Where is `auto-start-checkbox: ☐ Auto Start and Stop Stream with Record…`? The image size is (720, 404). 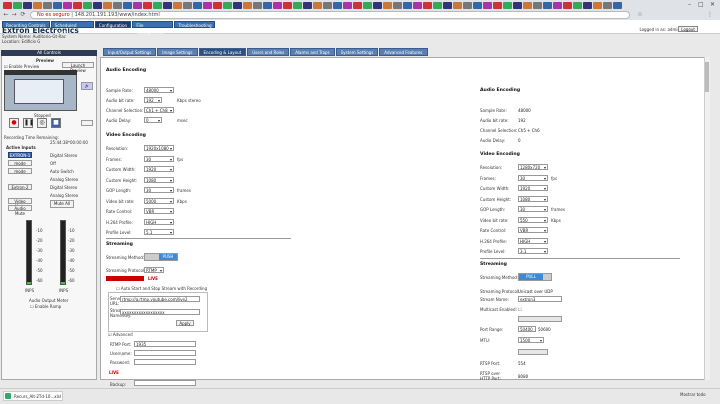 auto-start-checkbox: ☐ Auto Start and Stop Stream with Record… is located at coordinates (161, 288).